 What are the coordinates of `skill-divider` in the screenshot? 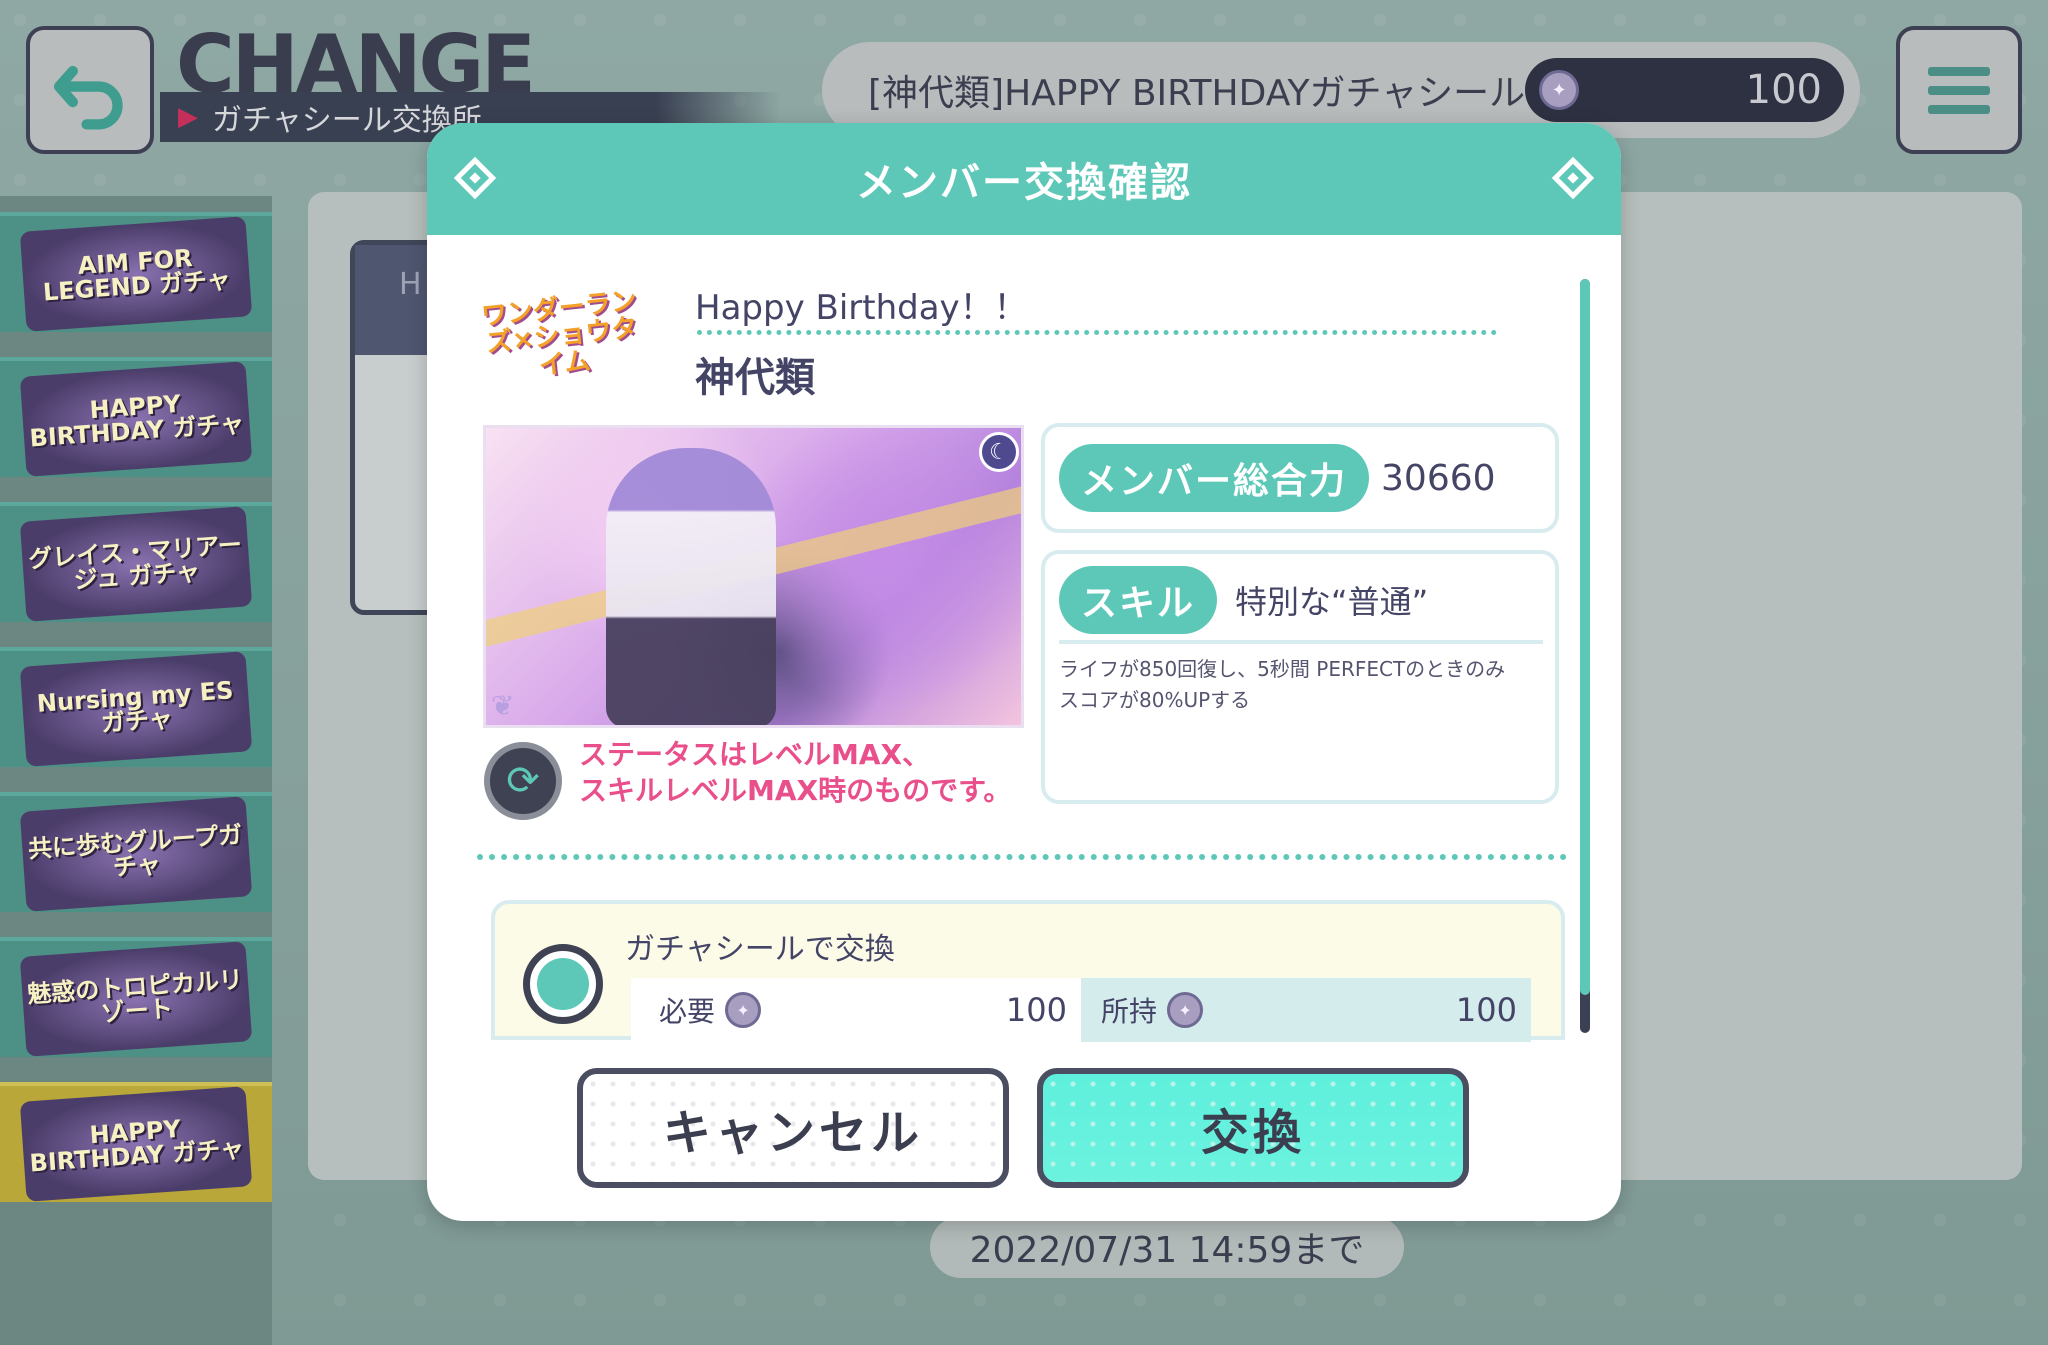 It's located at (1301, 642).